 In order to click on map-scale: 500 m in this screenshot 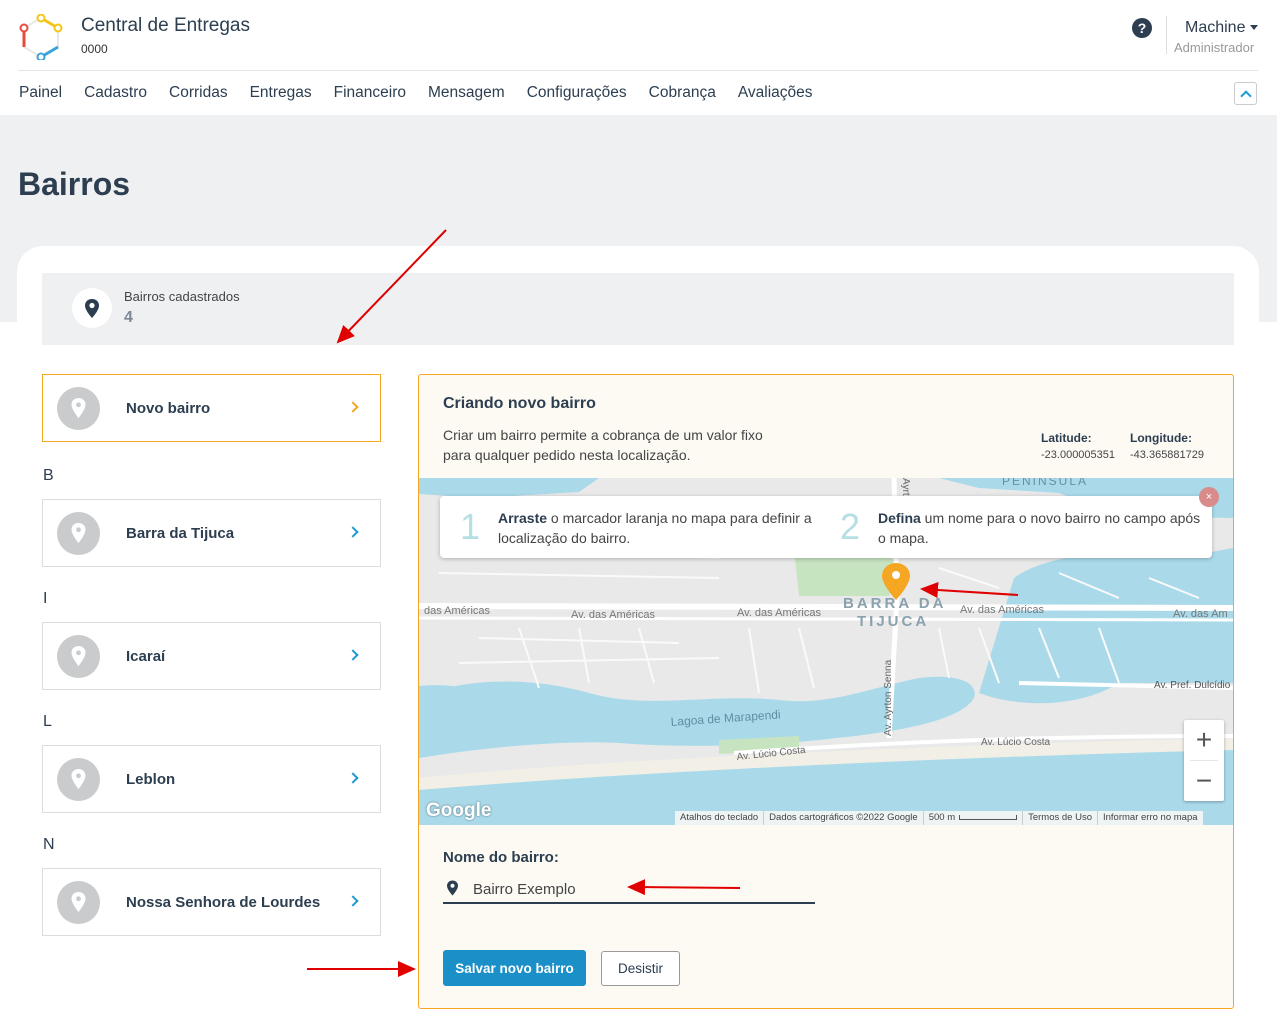, I will do `click(974, 818)`.